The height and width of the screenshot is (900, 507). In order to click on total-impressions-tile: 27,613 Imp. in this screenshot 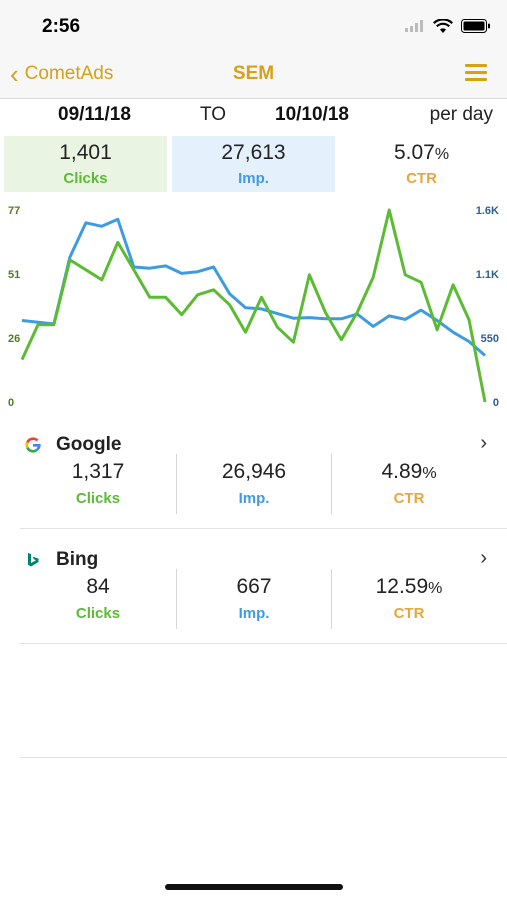, I will do `click(253, 164)`.